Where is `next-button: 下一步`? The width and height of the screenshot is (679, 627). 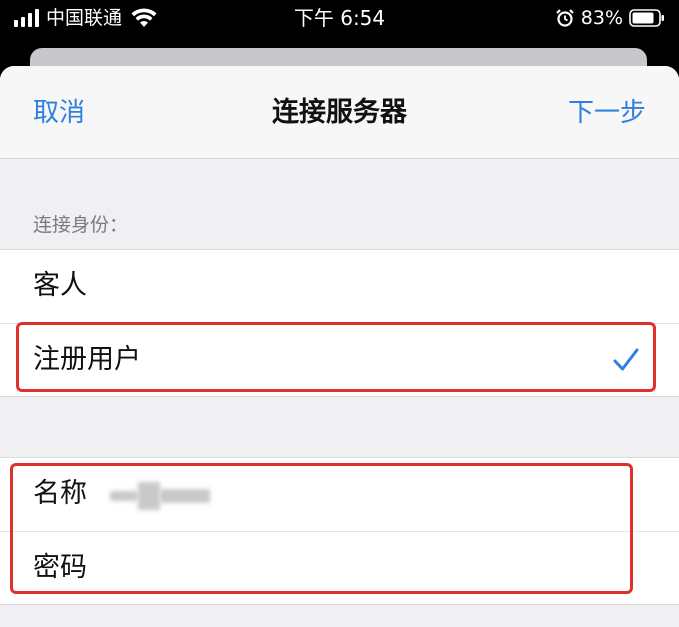
next-button: 下一步 is located at coordinates (607, 113).